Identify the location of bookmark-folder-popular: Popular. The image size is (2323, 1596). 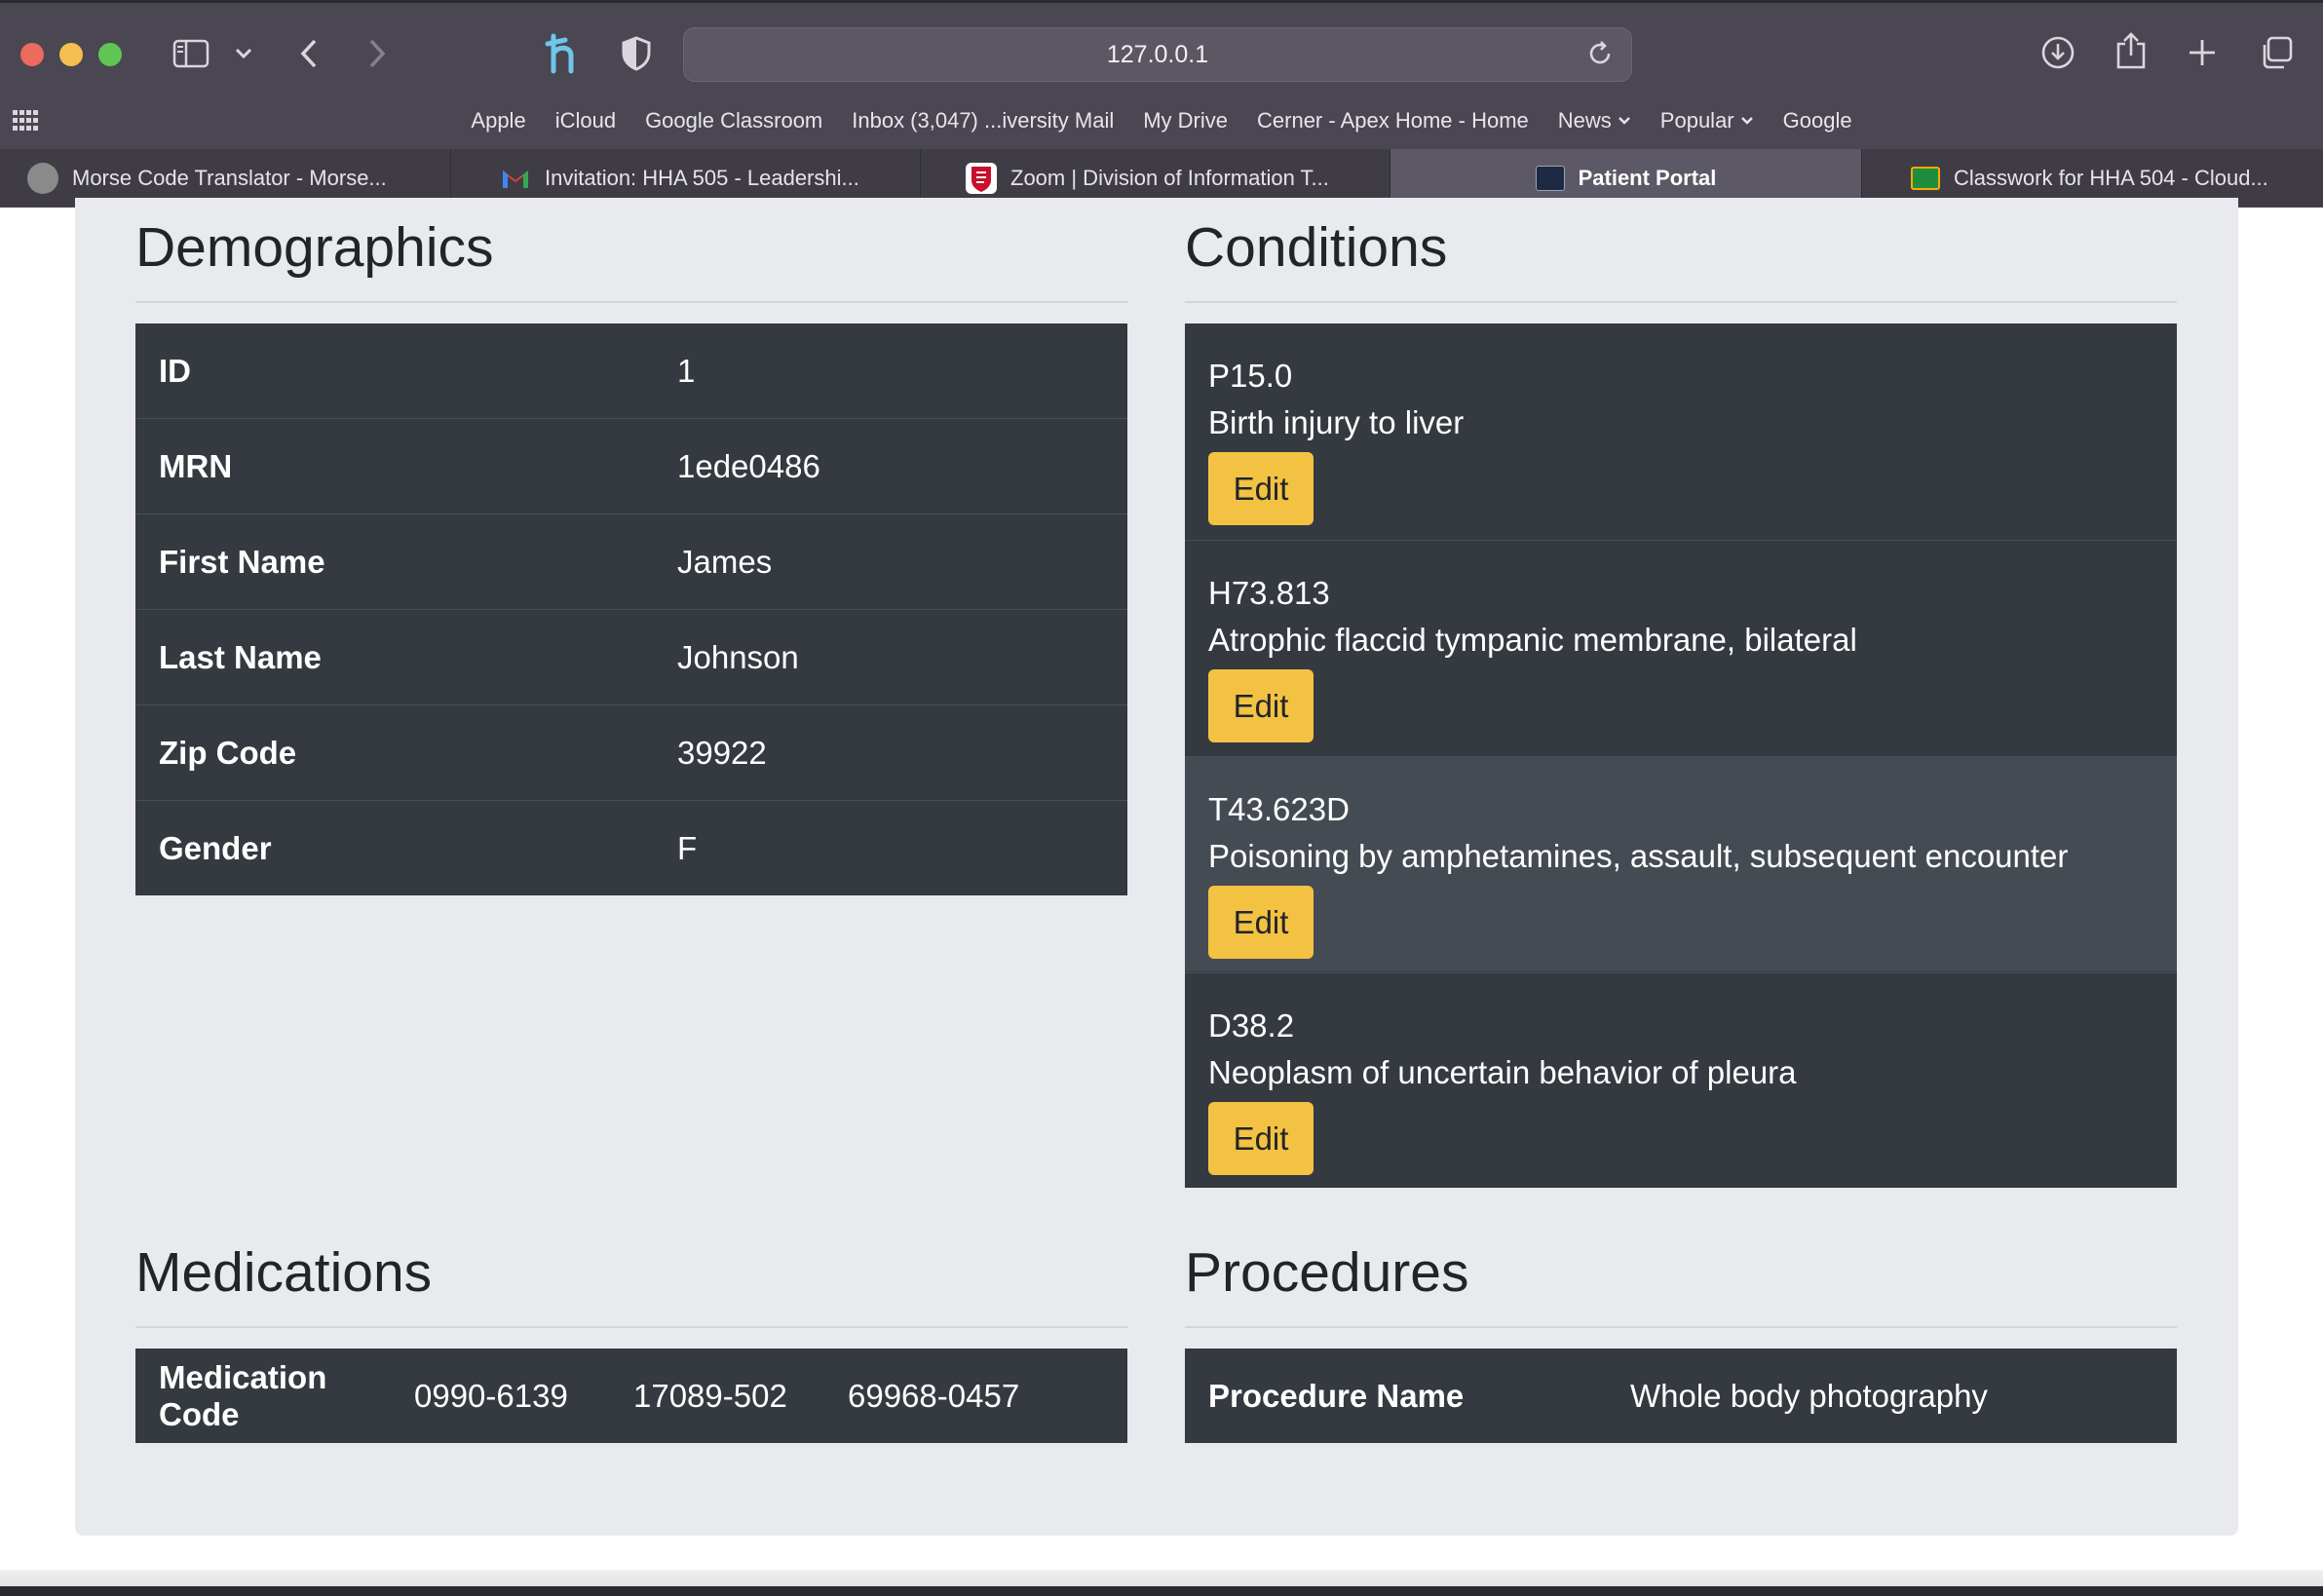
(1707, 121).